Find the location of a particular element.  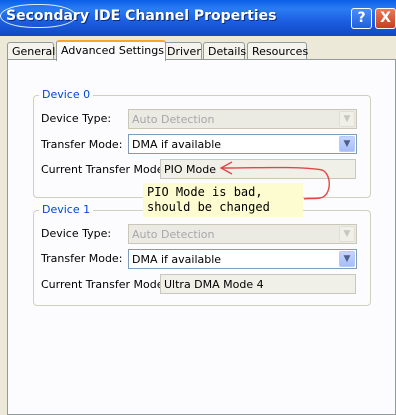

device-1-transfer-label: Transfer Mode: is located at coordinates (82, 258).